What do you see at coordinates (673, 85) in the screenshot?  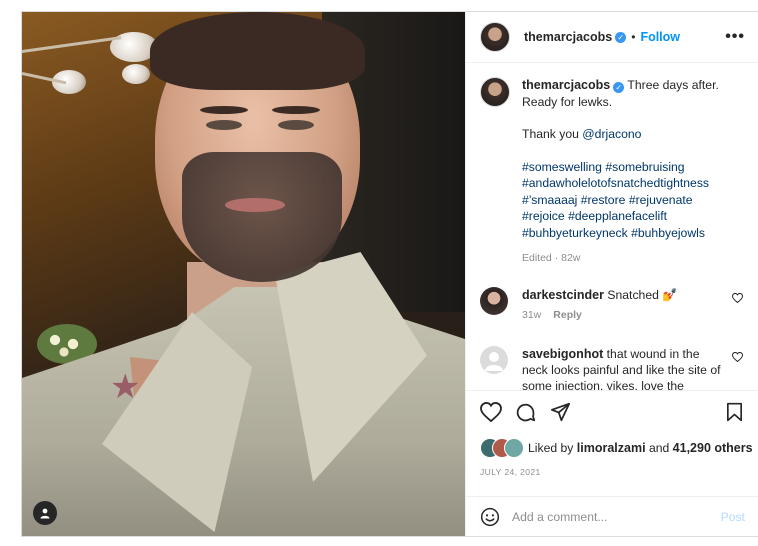 I see `caption-line-1: Three days after.` at bounding box center [673, 85].